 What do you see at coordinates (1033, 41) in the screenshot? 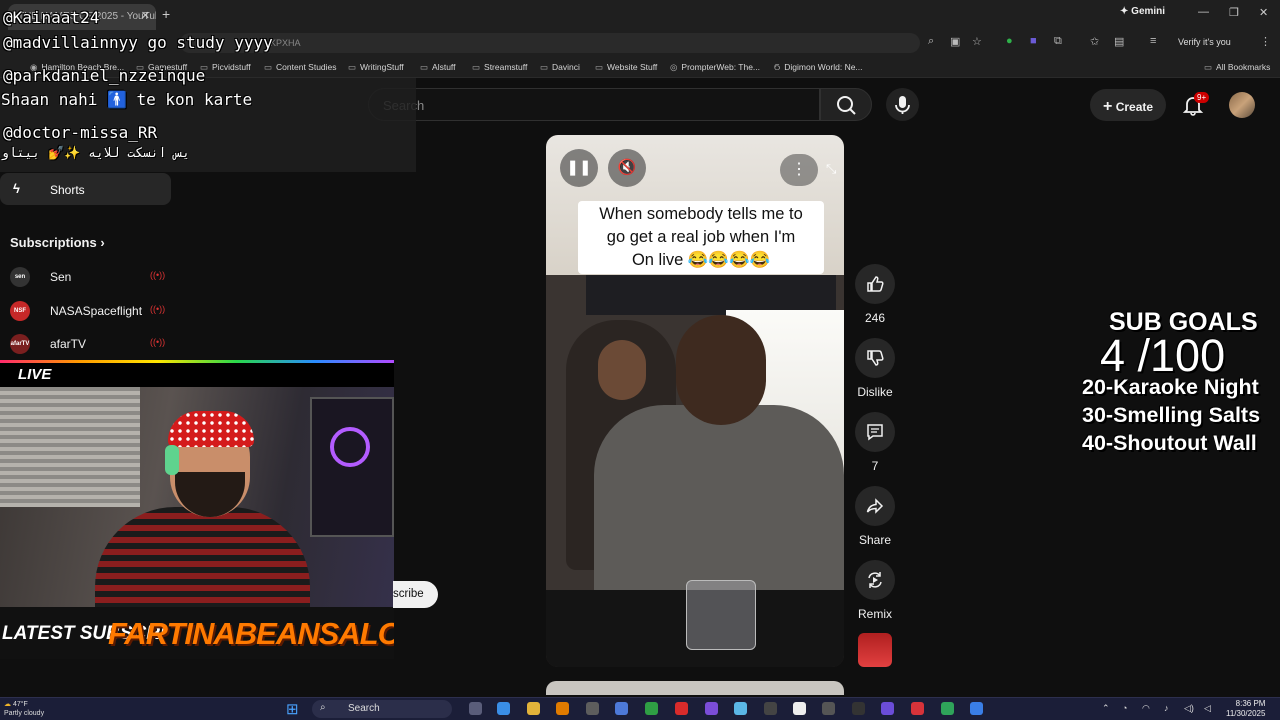
I see `extension-icon: ■` at bounding box center [1033, 41].